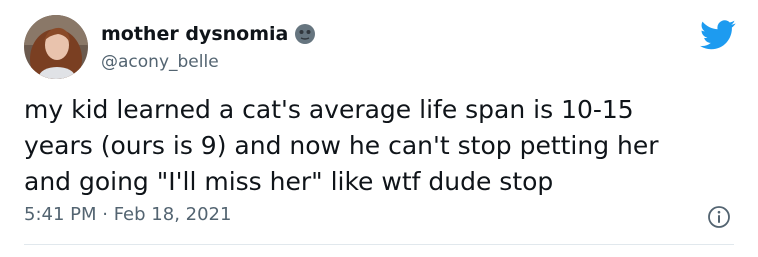 This screenshot has width=758, height=257. What do you see at coordinates (719, 217) in the screenshot?
I see `info-icon` at bounding box center [719, 217].